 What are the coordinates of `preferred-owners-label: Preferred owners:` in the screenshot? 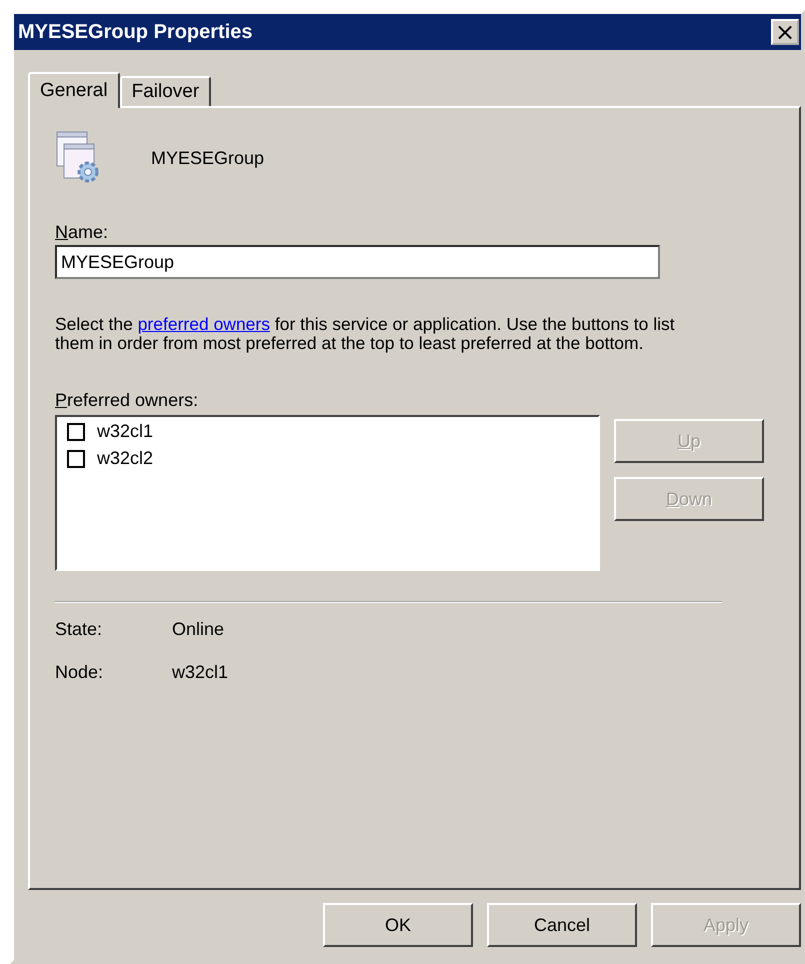 It's located at (127, 400).